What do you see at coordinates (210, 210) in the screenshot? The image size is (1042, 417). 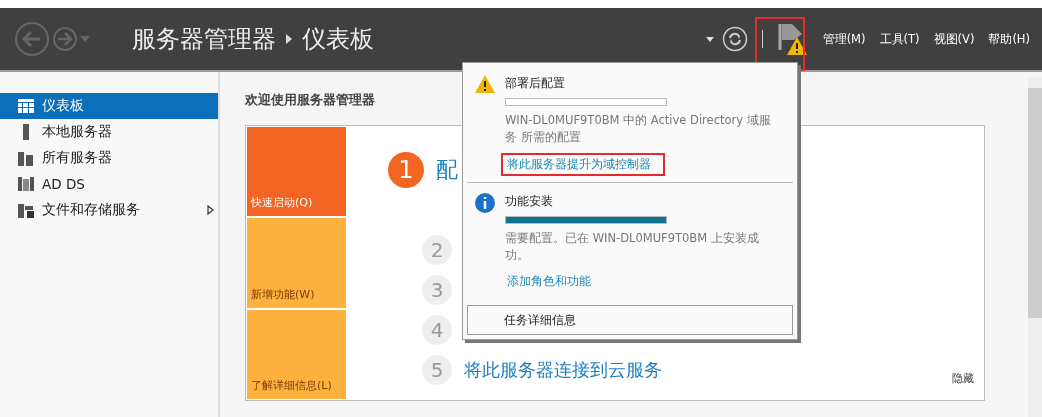 I see `expand-arrow-icon` at bounding box center [210, 210].